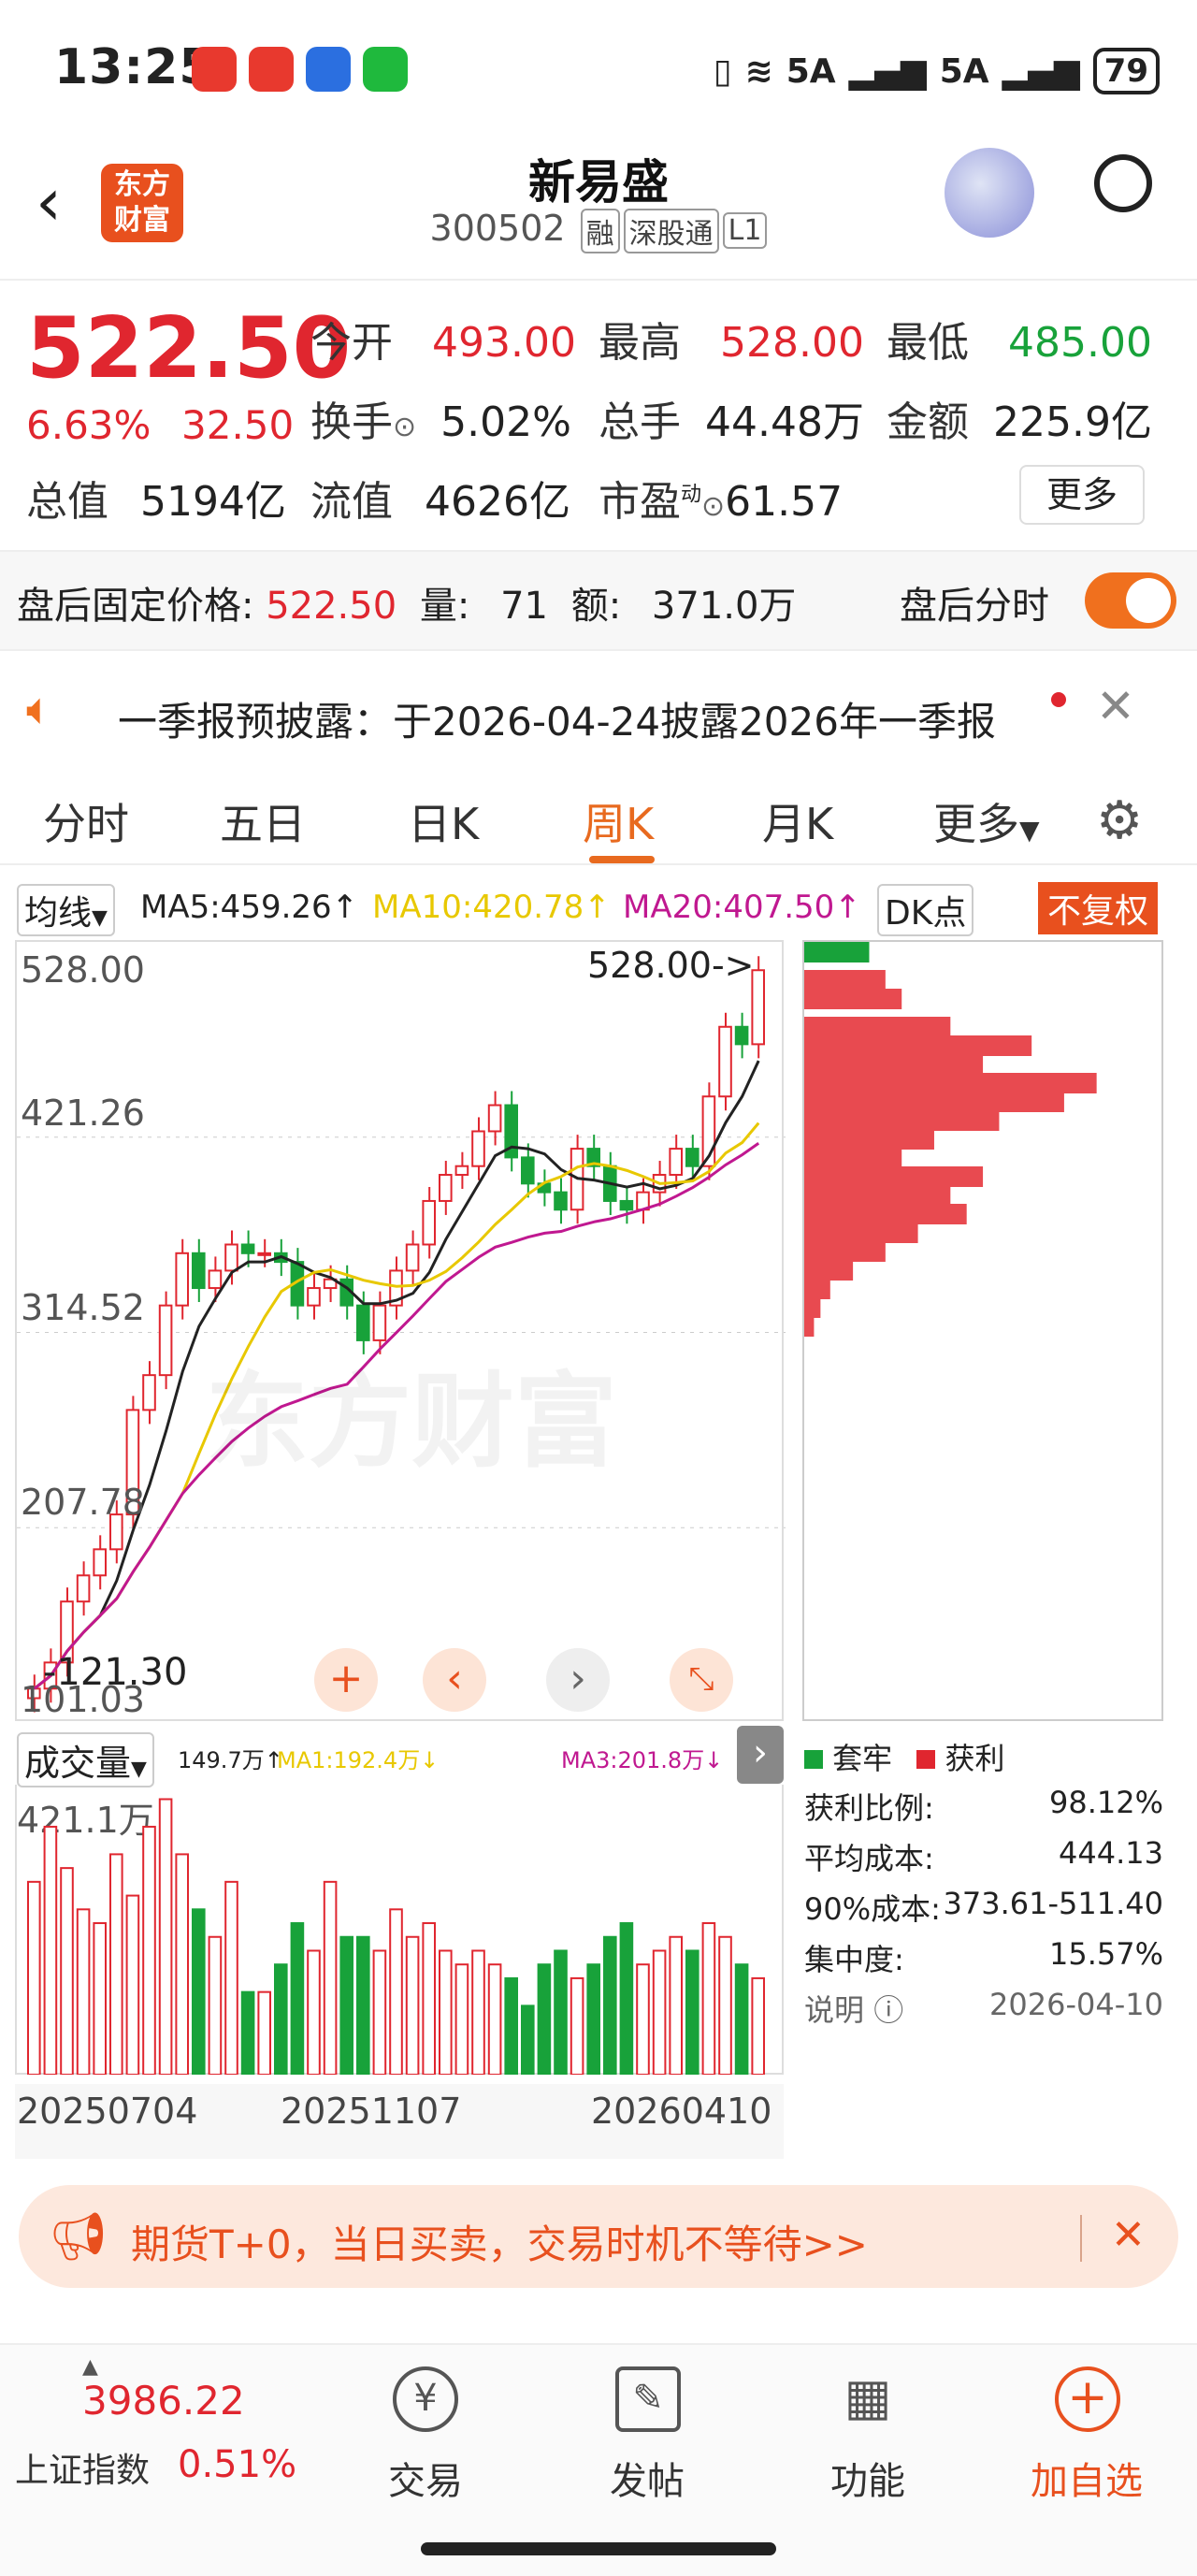 This screenshot has width=1197, height=2576. I want to click on axis-label-top: 528.00, so click(83, 970).